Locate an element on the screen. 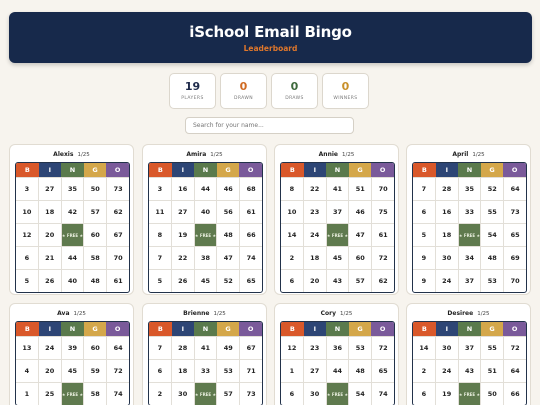 The width and height of the screenshot is (540, 405). bingo-cell: 11 is located at coordinates (160, 212).